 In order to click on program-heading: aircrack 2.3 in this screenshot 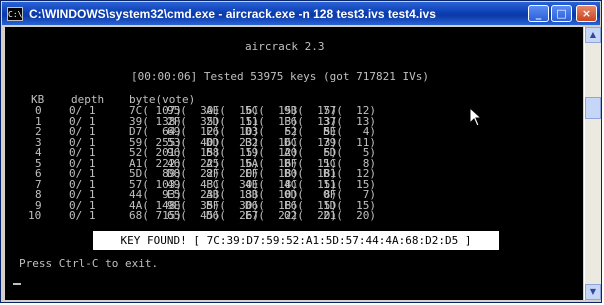, I will do `click(285, 46)`.